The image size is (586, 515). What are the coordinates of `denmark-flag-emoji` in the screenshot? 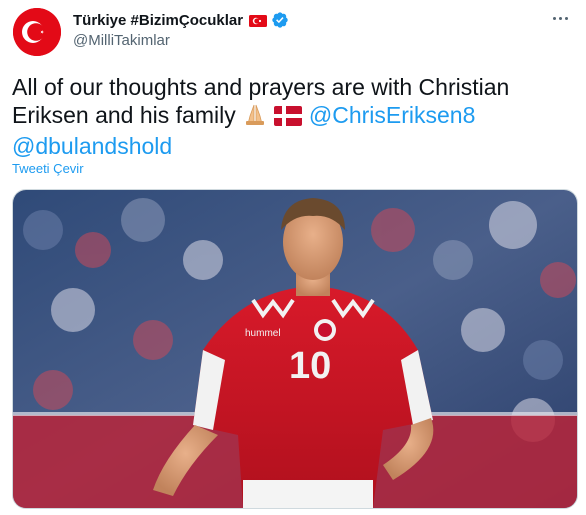 It's located at (288, 118).